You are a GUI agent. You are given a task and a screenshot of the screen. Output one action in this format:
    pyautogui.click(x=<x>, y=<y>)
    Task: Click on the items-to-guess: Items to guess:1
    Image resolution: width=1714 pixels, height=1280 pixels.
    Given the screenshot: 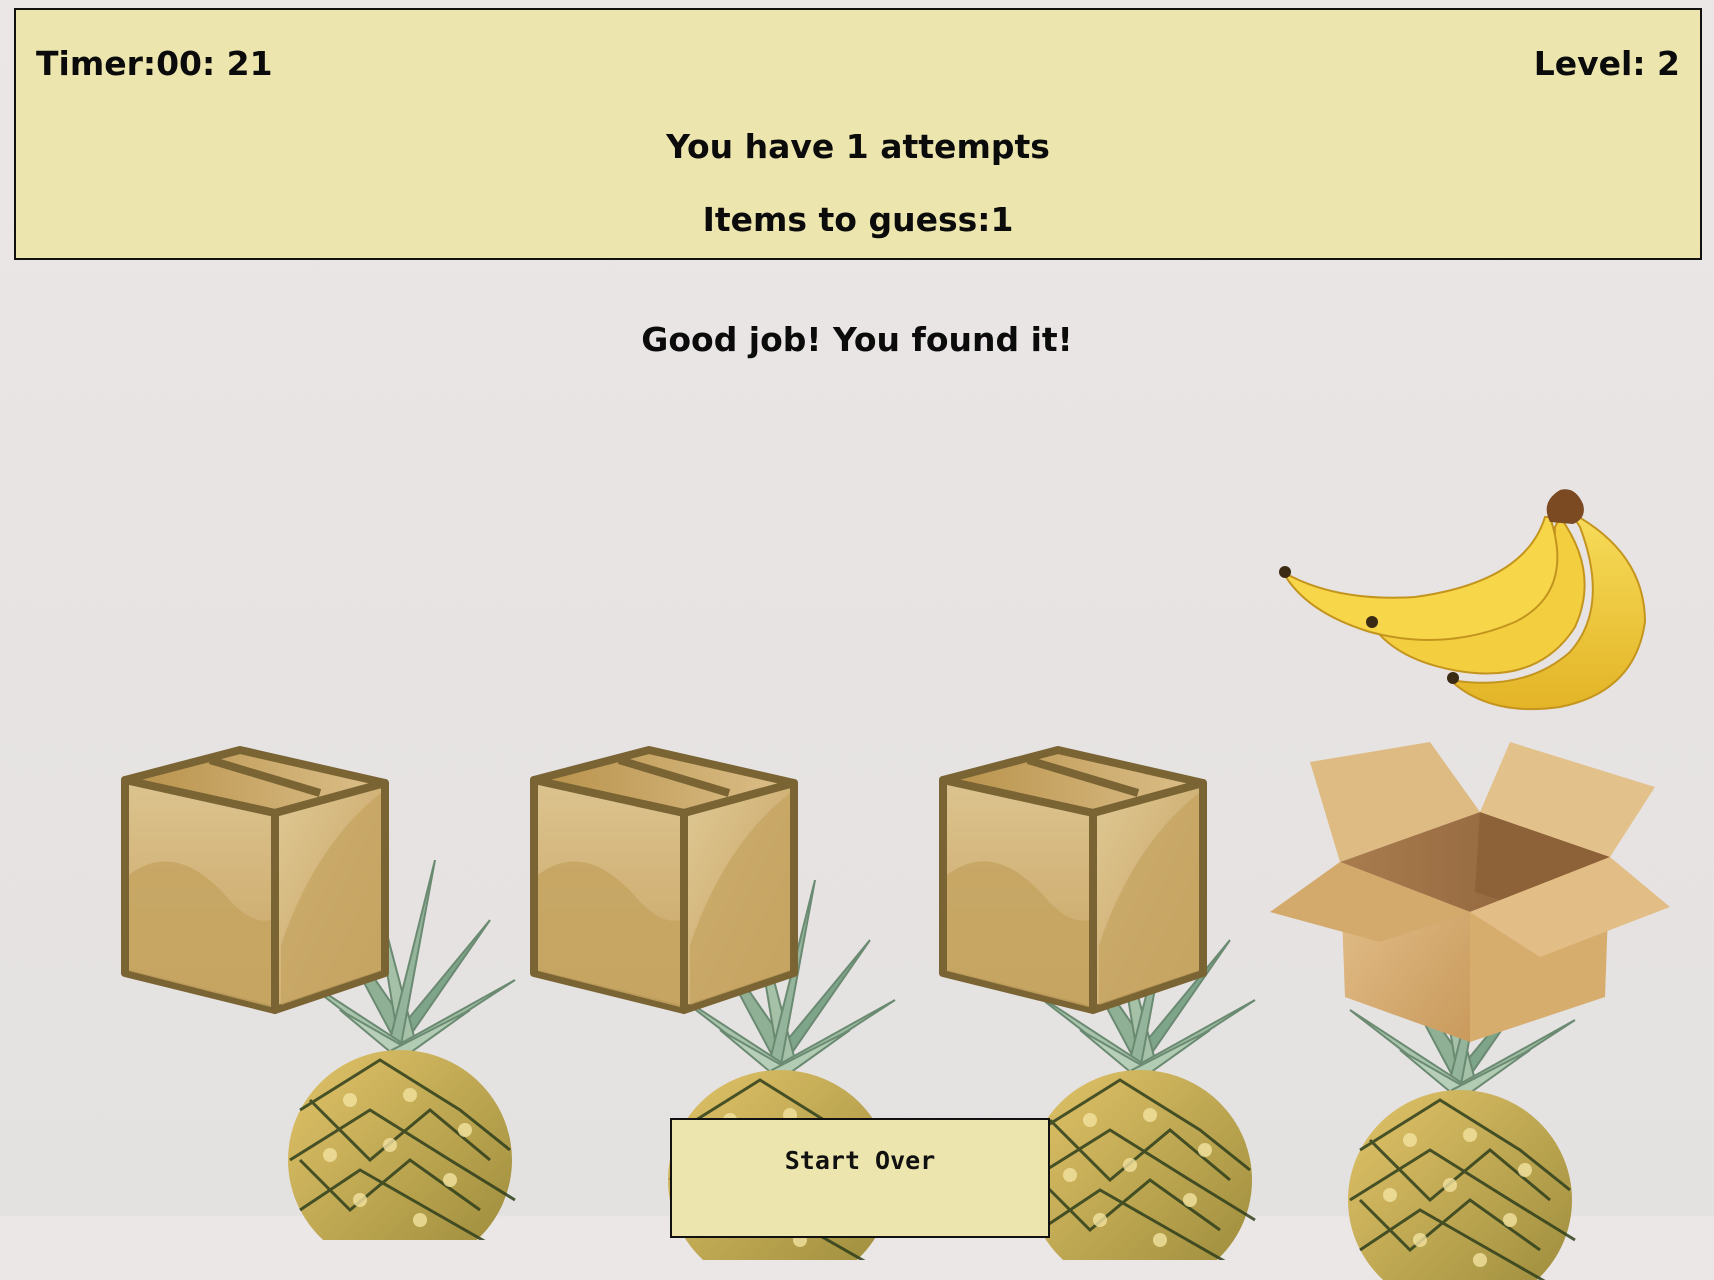 What is the action you would take?
    pyautogui.click(x=858, y=219)
    